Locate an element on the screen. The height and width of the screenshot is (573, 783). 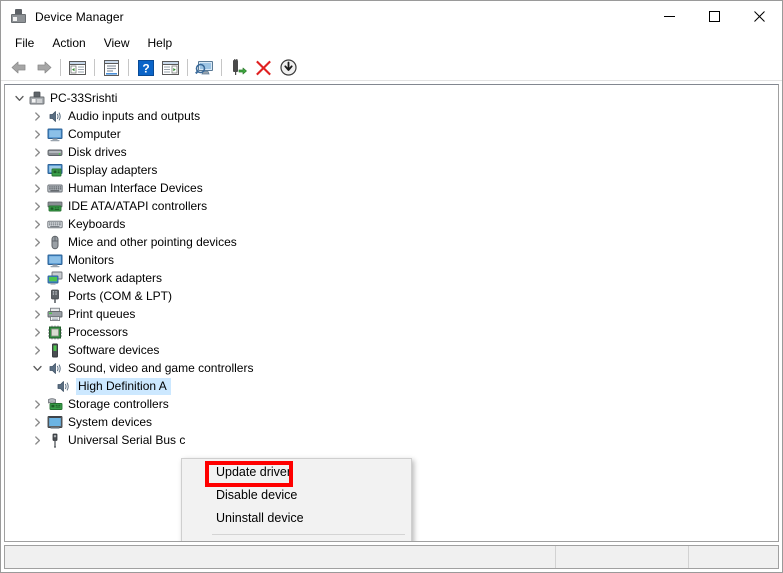
menu-item-file: File is located at coordinates (24, 43).